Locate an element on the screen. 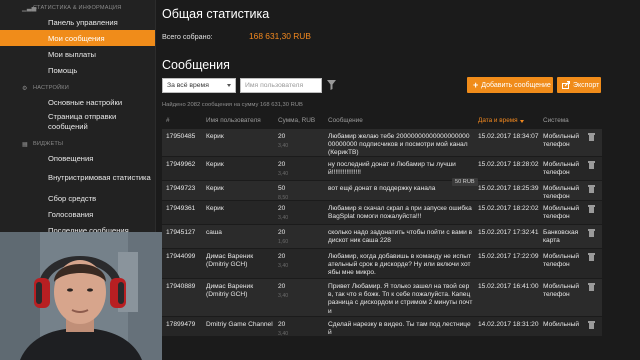 The height and width of the screenshot is (360, 640). cell-id-value: 17949361 is located at coordinates (181, 208).